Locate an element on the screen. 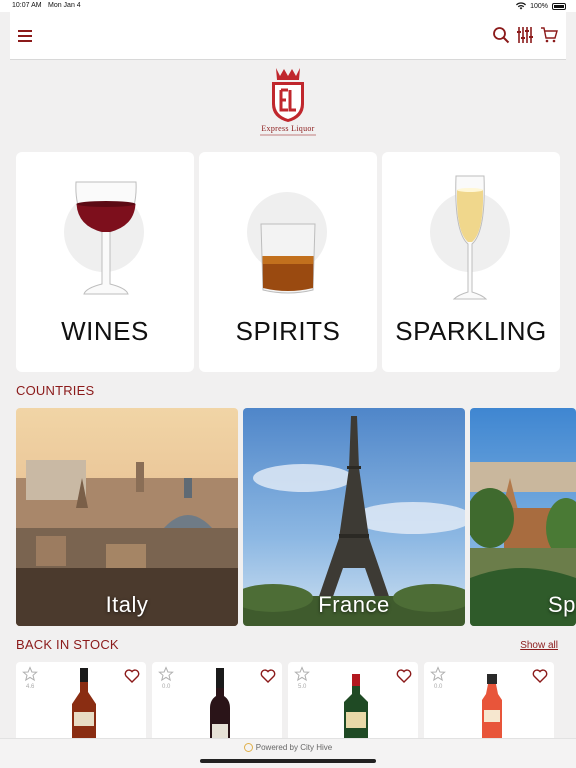 Image resolution: width=576 pixels, height=768 pixels. whiskey-glass-icon is located at coordinates (288, 258).